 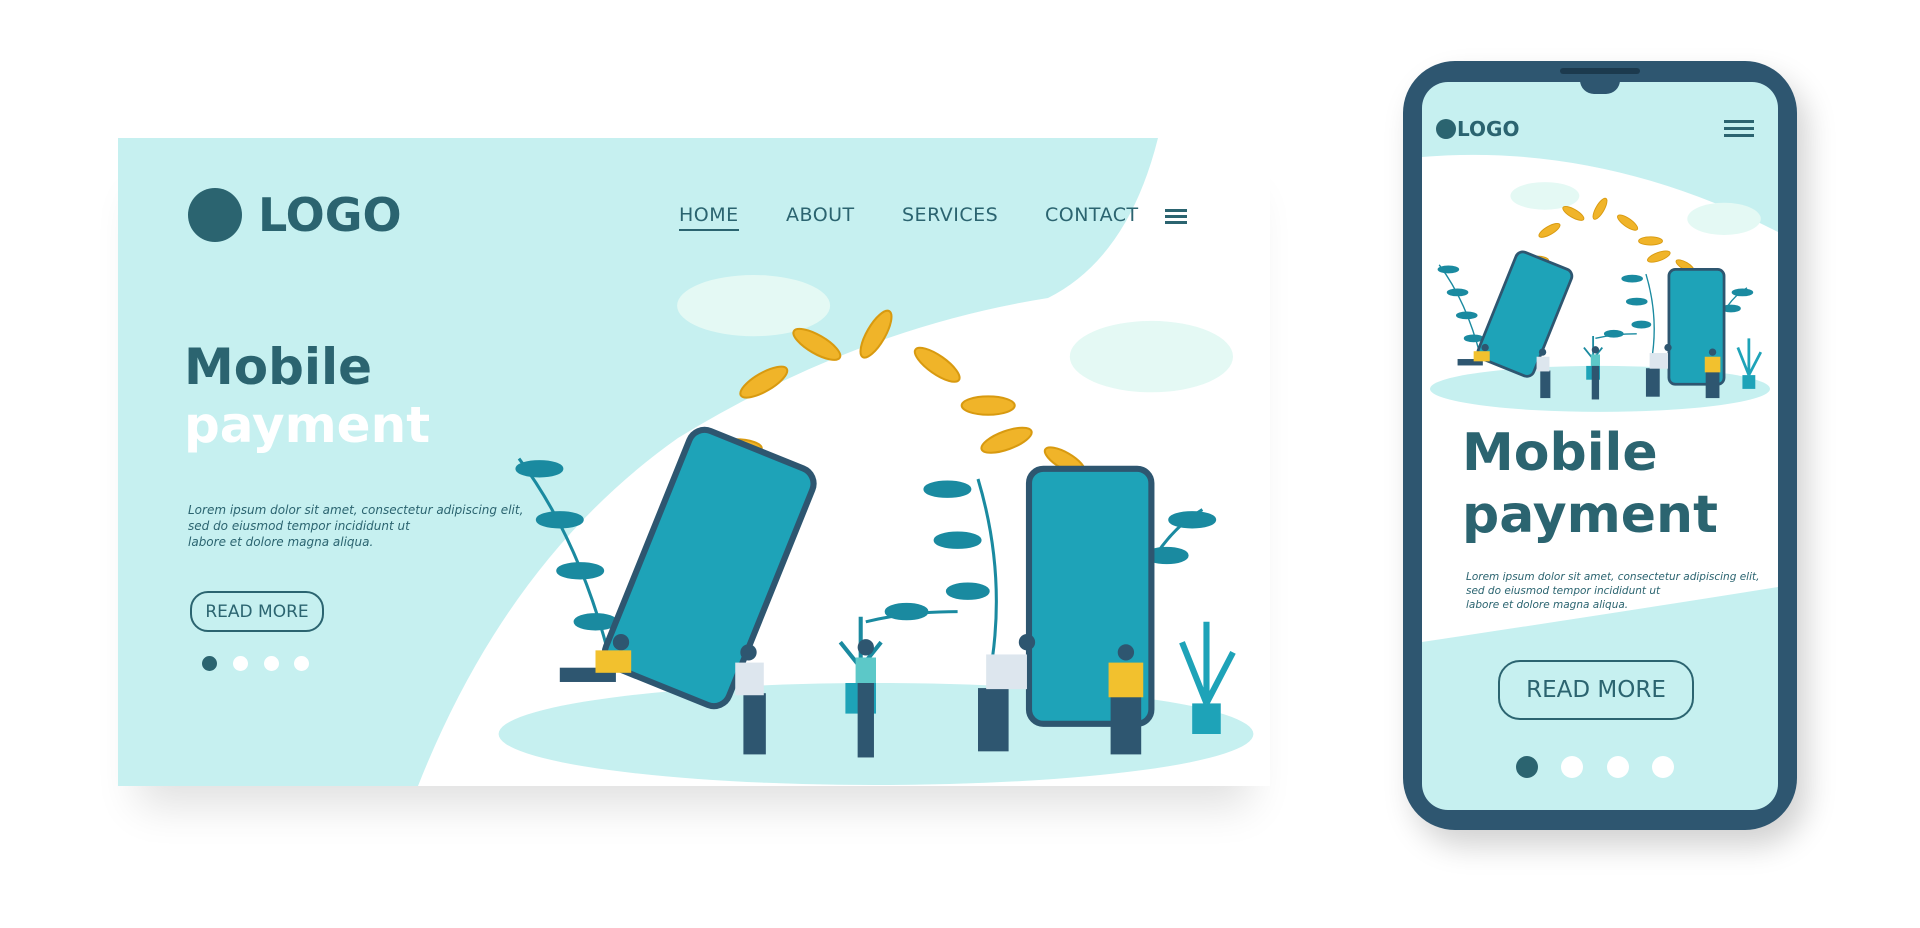 What do you see at coordinates (950, 215) in the screenshot?
I see `nav-services: SERVICES` at bounding box center [950, 215].